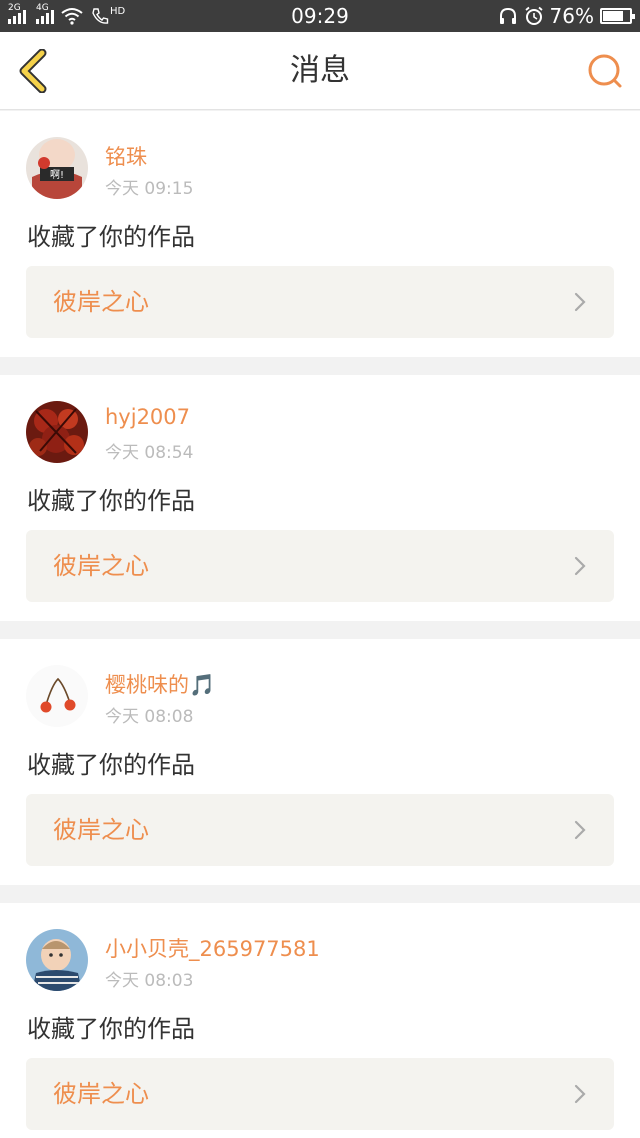 The image size is (640, 1138). Describe the element at coordinates (57, 175) in the screenshot. I see `avatar-text: 啊!` at that location.